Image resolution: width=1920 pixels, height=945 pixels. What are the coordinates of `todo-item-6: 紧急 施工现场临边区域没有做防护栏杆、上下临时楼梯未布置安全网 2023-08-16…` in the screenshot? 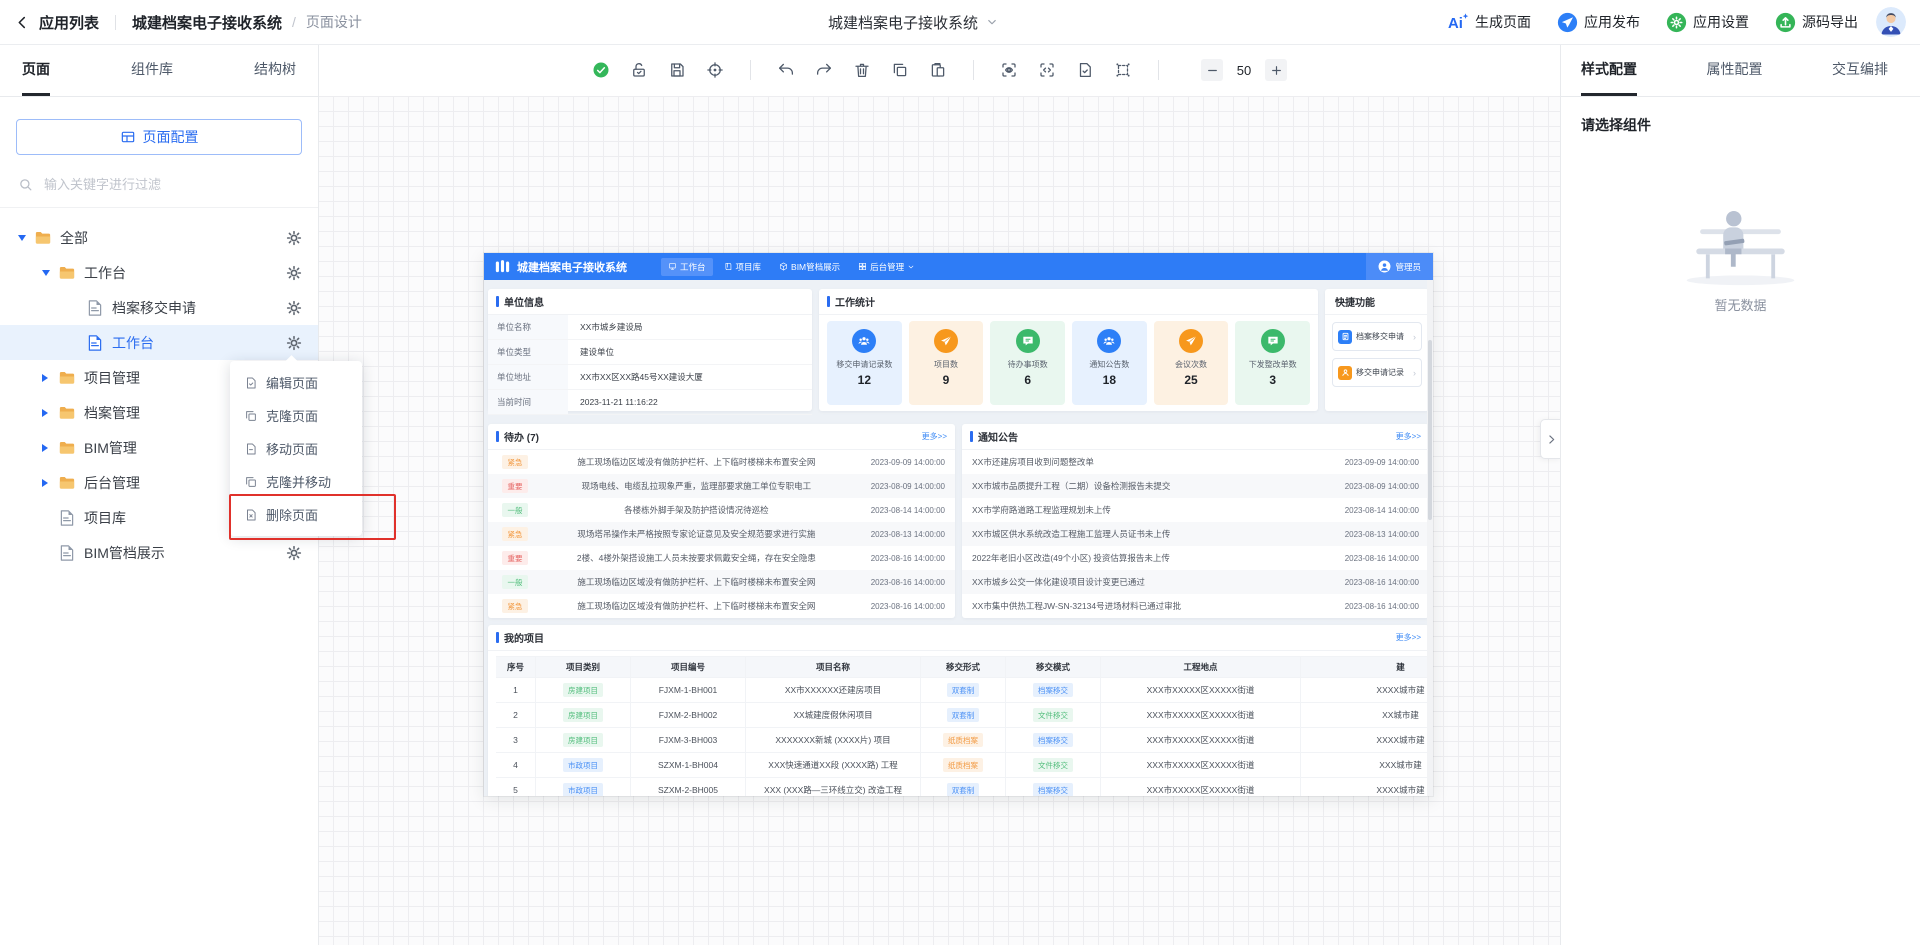 It's located at (721, 606).